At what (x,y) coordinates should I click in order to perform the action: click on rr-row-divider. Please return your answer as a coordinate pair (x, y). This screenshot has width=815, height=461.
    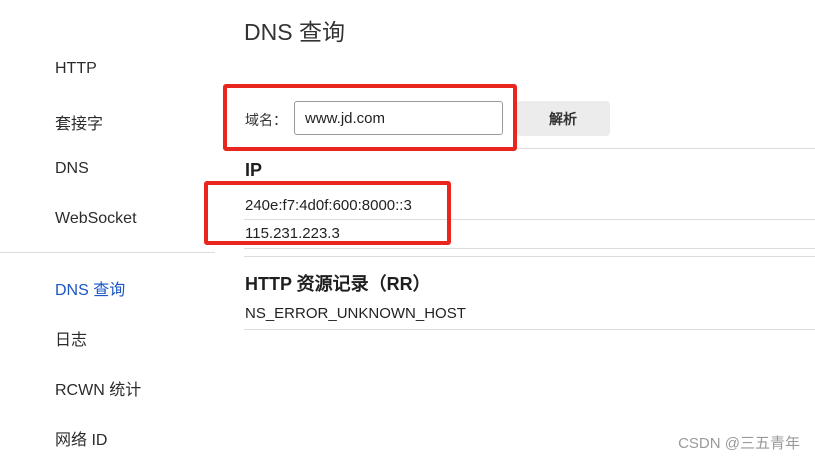
    Looking at the image, I should click on (529, 329).